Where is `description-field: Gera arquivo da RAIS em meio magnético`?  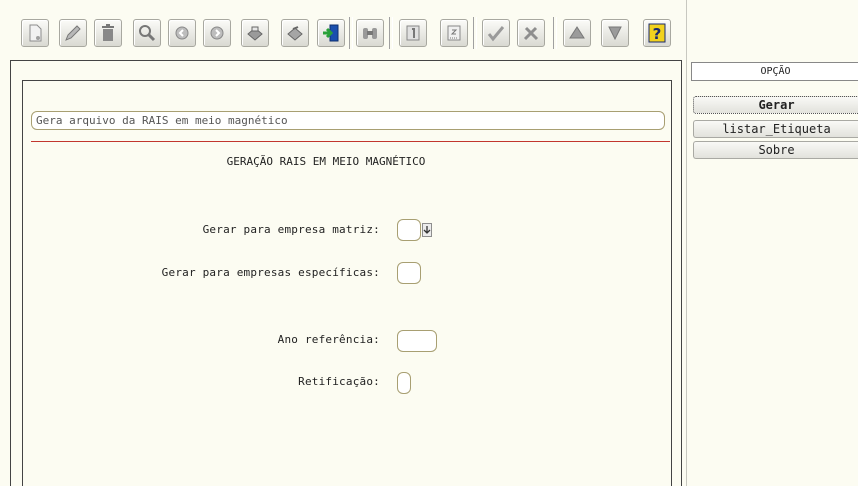 description-field: Gera arquivo da RAIS em meio magnético is located at coordinates (348, 120).